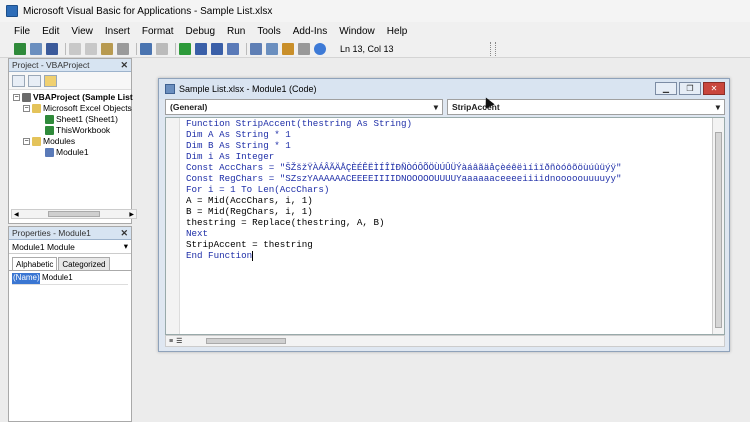 Image resolution: width=750 pixels, height=422 pixels. Describe the element at coordinates (73, 97) in the screenshot. I see `tree-node-vbaproject: − VBAProject (Sample List` at that location.